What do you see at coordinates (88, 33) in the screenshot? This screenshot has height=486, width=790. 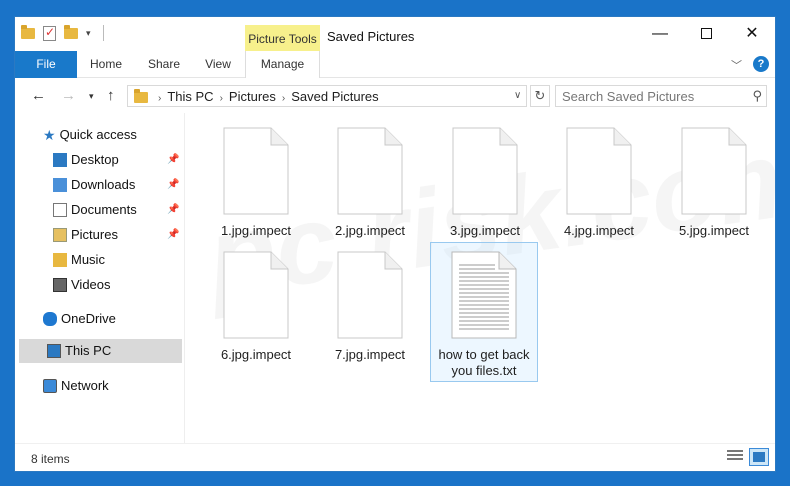 I see `customize-toolbar-chevron-icon: ▾` at bounding box center [88, 33].